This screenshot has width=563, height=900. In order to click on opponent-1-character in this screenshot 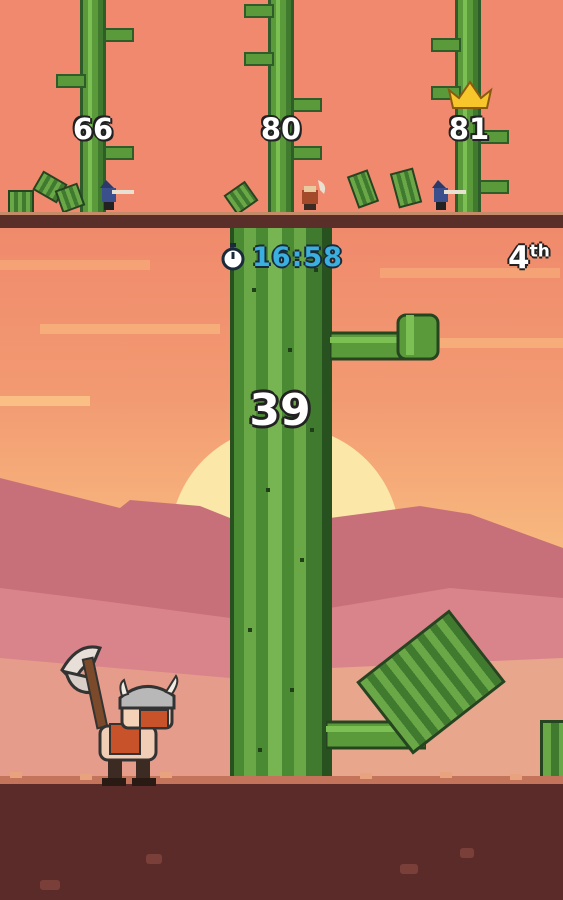, I will do `click(117, 195)`.